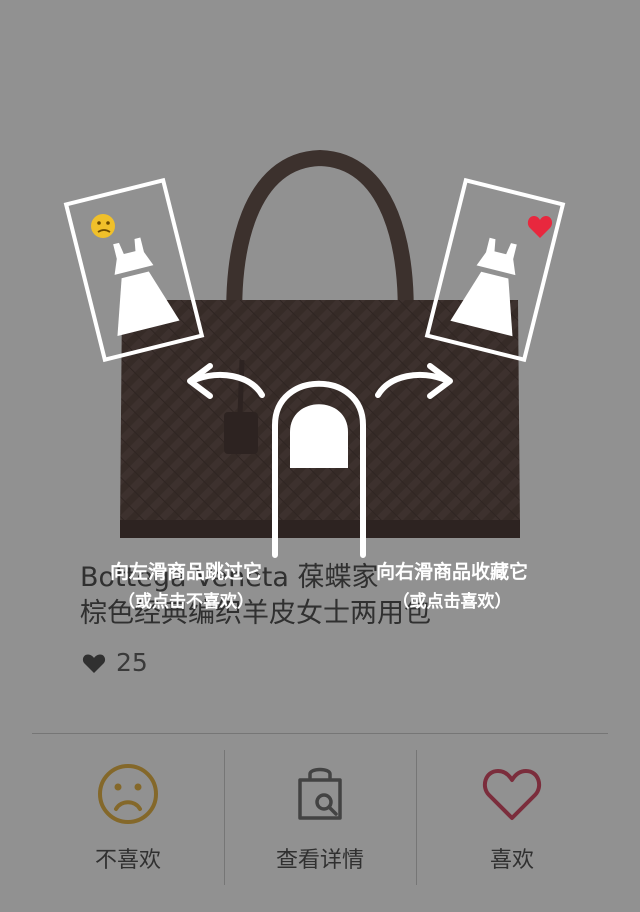 Image resolution: width=640 pixels, height=912 pixels. I want to click on swipe-right-hint: 向右滑商品收藏它 （或点击喜欢）, so click(452, 587).